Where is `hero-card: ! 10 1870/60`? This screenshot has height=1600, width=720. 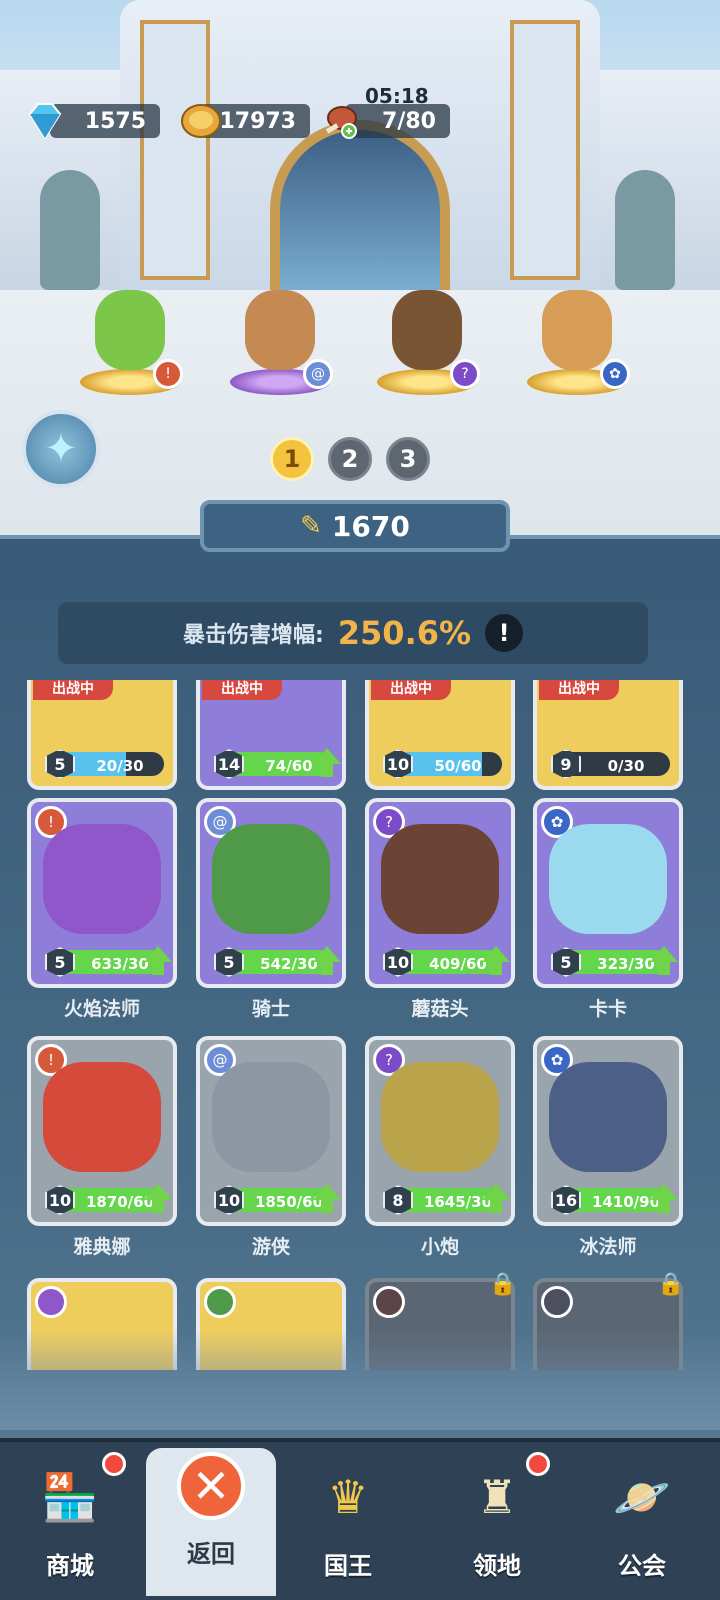 hero-card: ! 10 1870/60 is located at coordinates (102, 1131).